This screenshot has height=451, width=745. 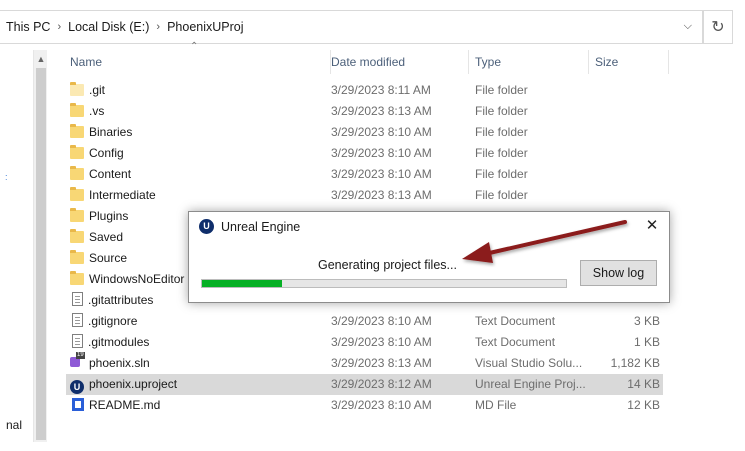 I want to click on file-row: Config 3/29/2023 8:10 AM File folder, so click(x=396, y=153).